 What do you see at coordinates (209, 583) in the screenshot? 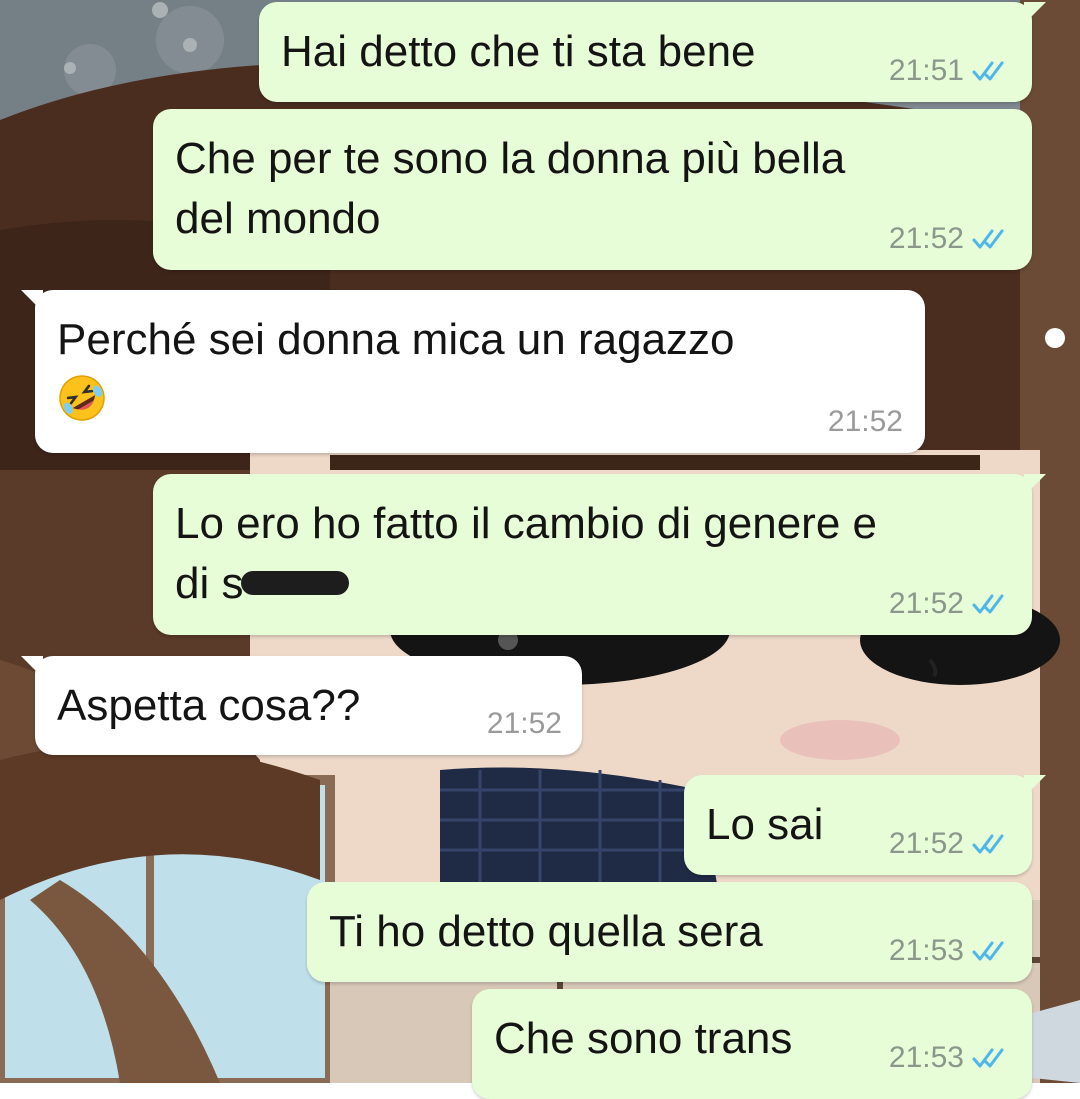
I see `message-text-fragment: di s` at bounding box center [209, 583].